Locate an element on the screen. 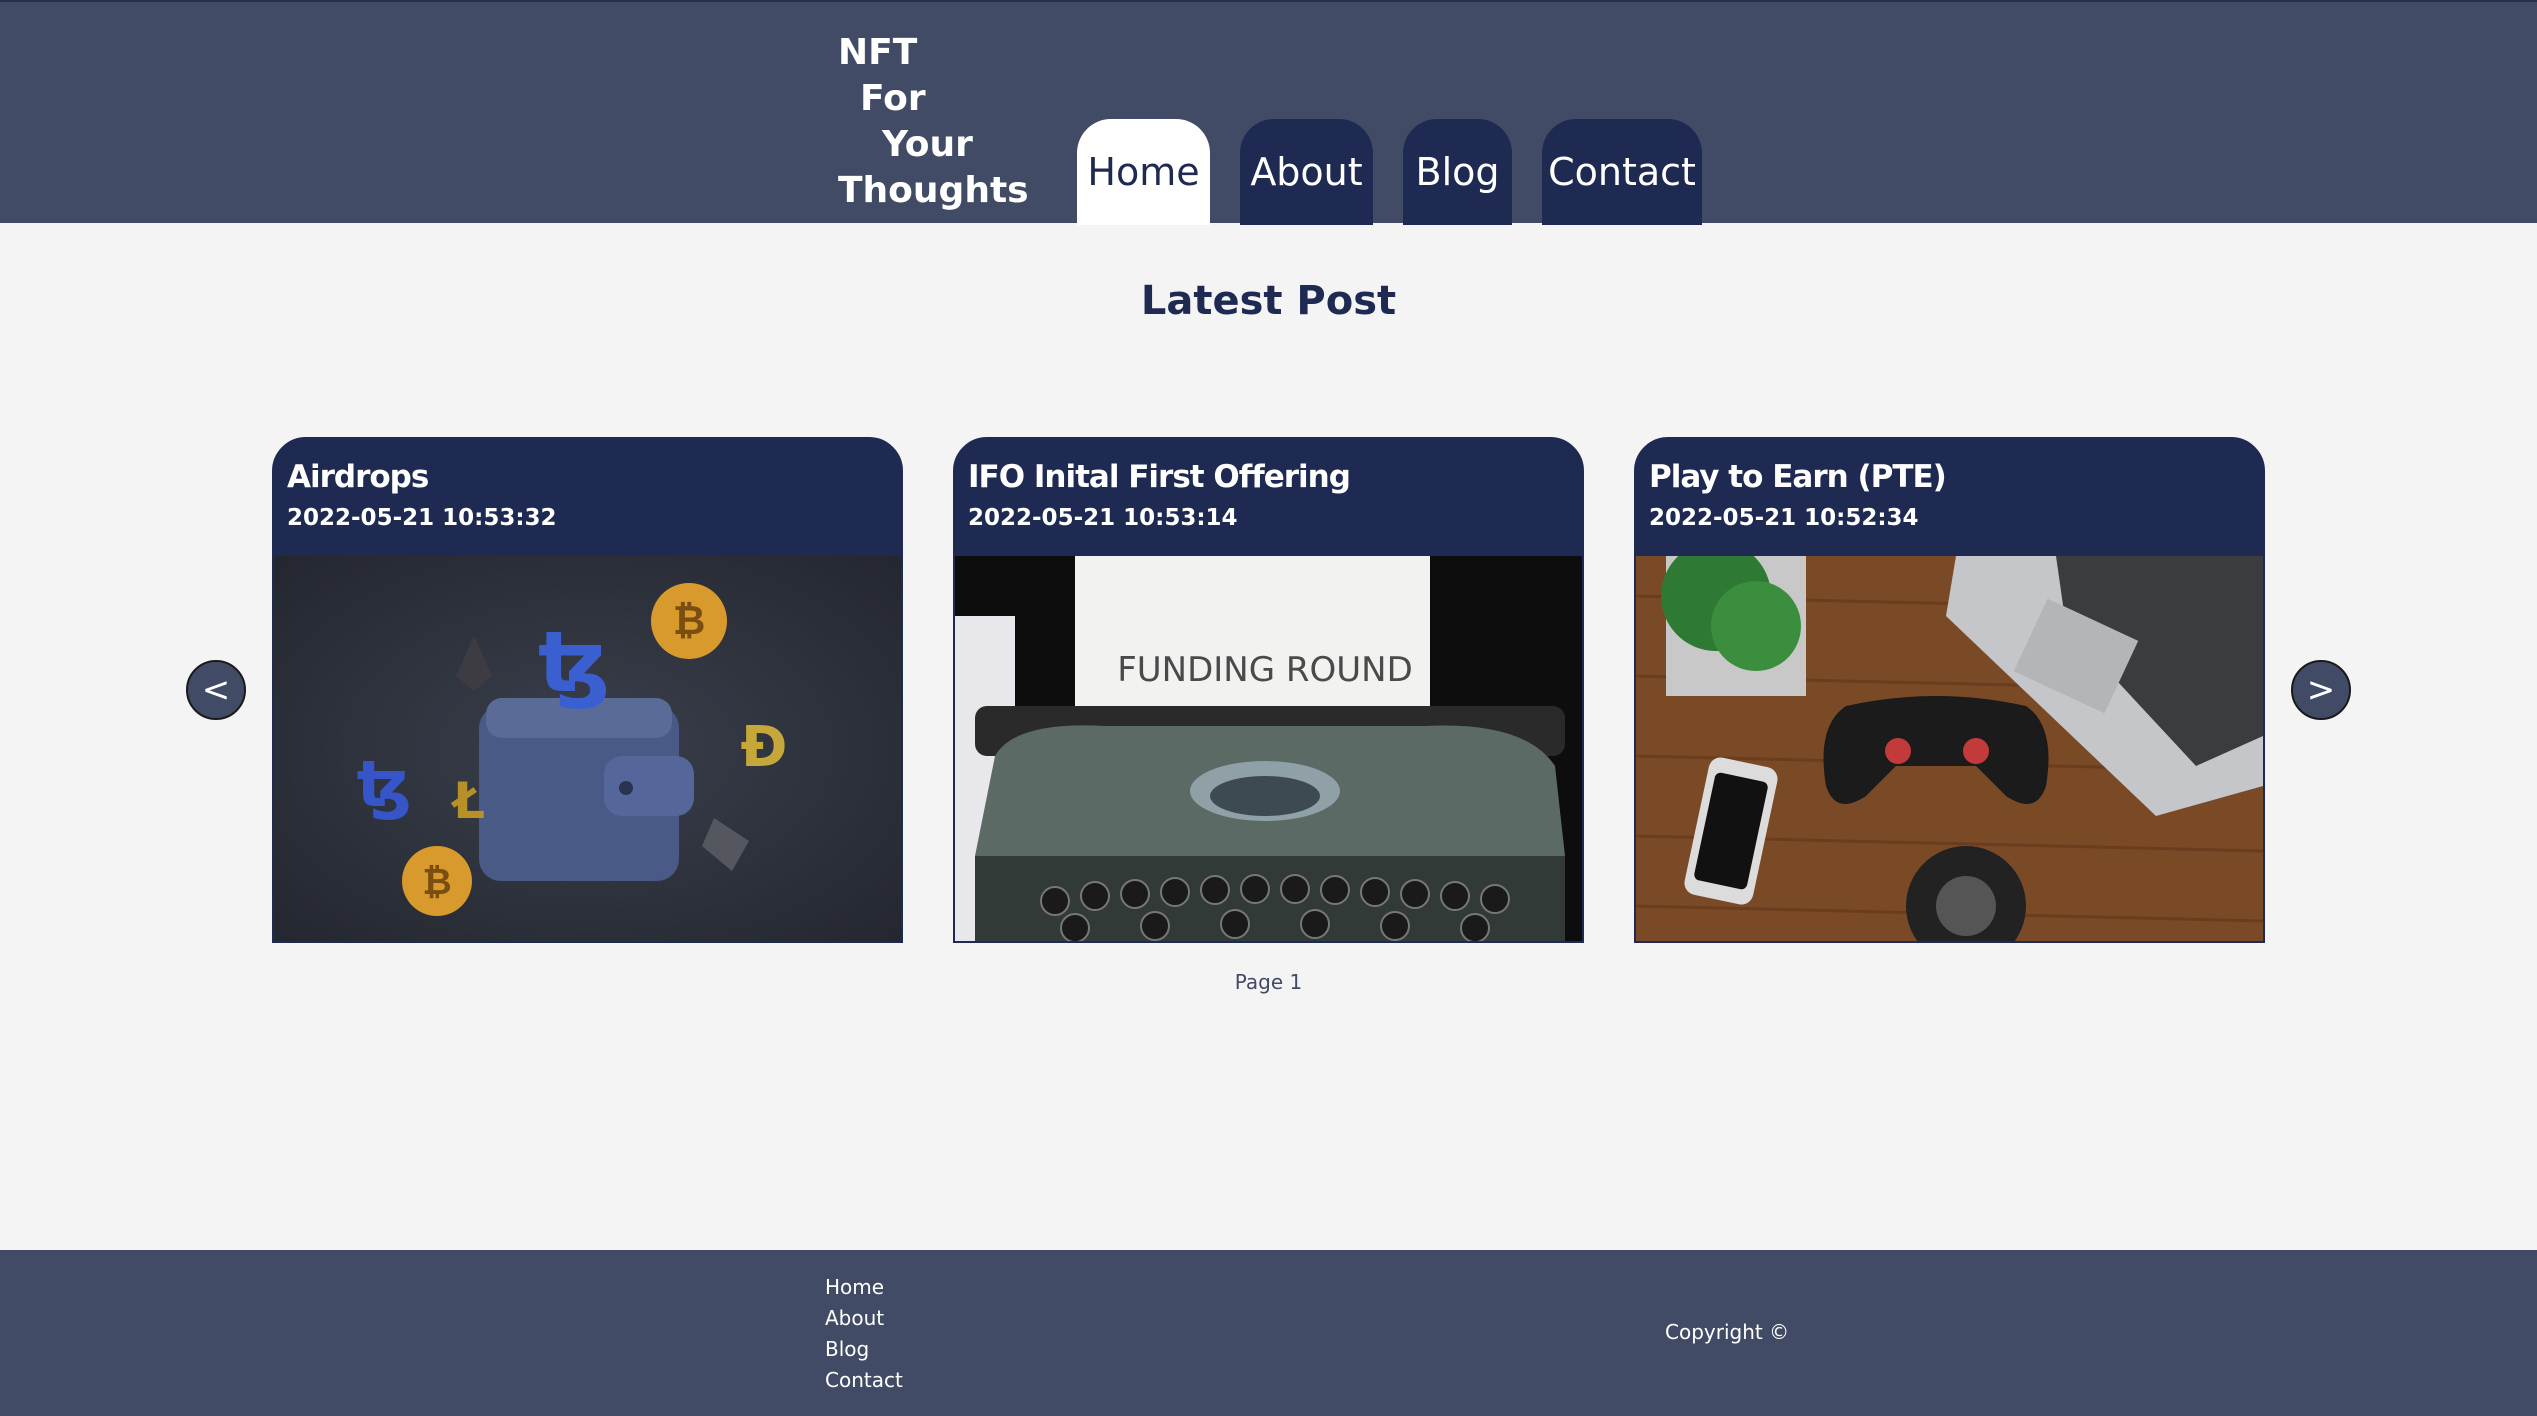  carousel-next-button: > is located at coordinates (2321, 690).